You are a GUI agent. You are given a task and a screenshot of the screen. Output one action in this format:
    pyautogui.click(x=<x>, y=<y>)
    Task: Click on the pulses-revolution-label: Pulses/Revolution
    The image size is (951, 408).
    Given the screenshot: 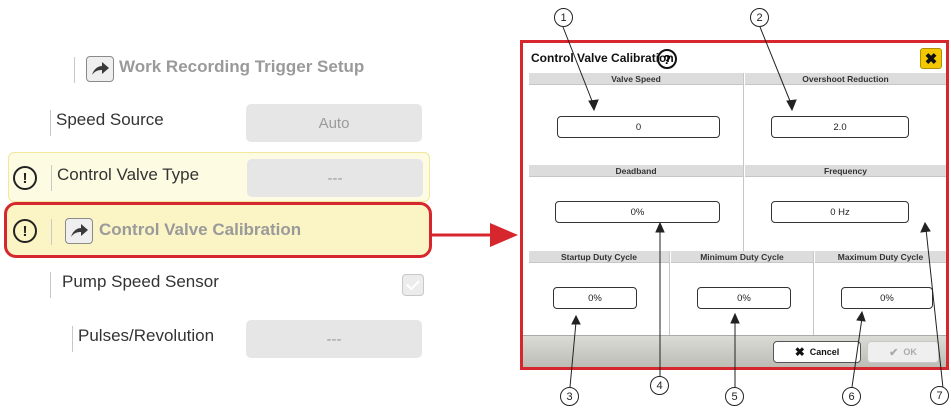 What is the action you would take?
    pyautogui.click(x=146, y=335)
    